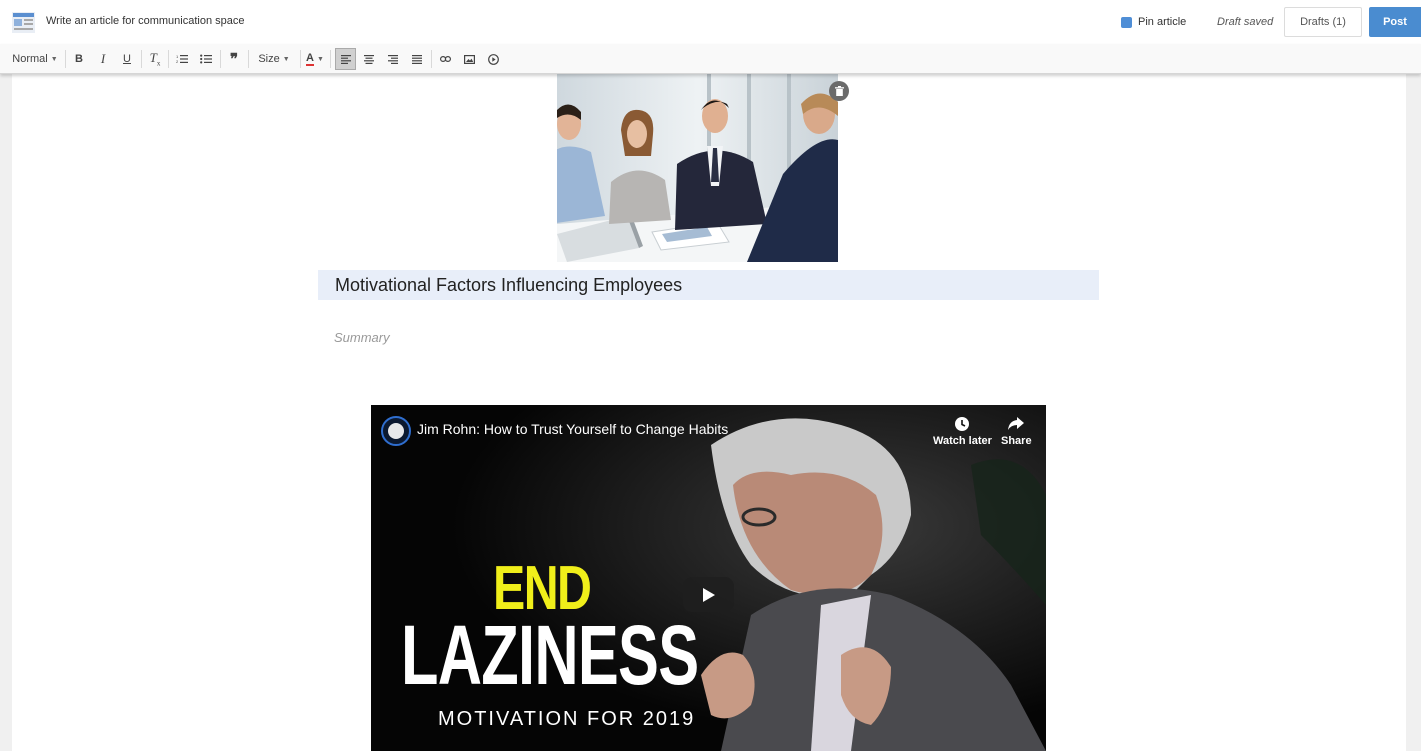 Image resolution: width=1421 pixels, height=751 pixels. What do you see at coordinates (1016, 441) in the screenshot?
I see `share-label: Share` at bounding box center [1016, 441].